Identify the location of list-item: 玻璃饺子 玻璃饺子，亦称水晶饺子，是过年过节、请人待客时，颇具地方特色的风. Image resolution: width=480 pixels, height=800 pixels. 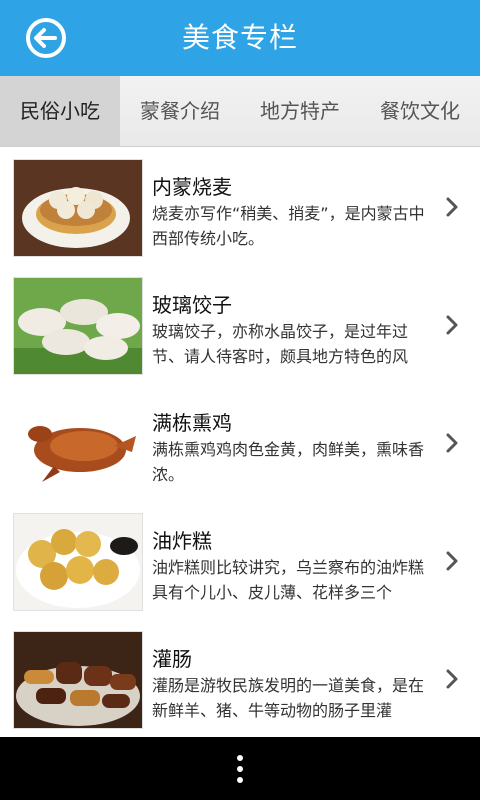
(240, 326).